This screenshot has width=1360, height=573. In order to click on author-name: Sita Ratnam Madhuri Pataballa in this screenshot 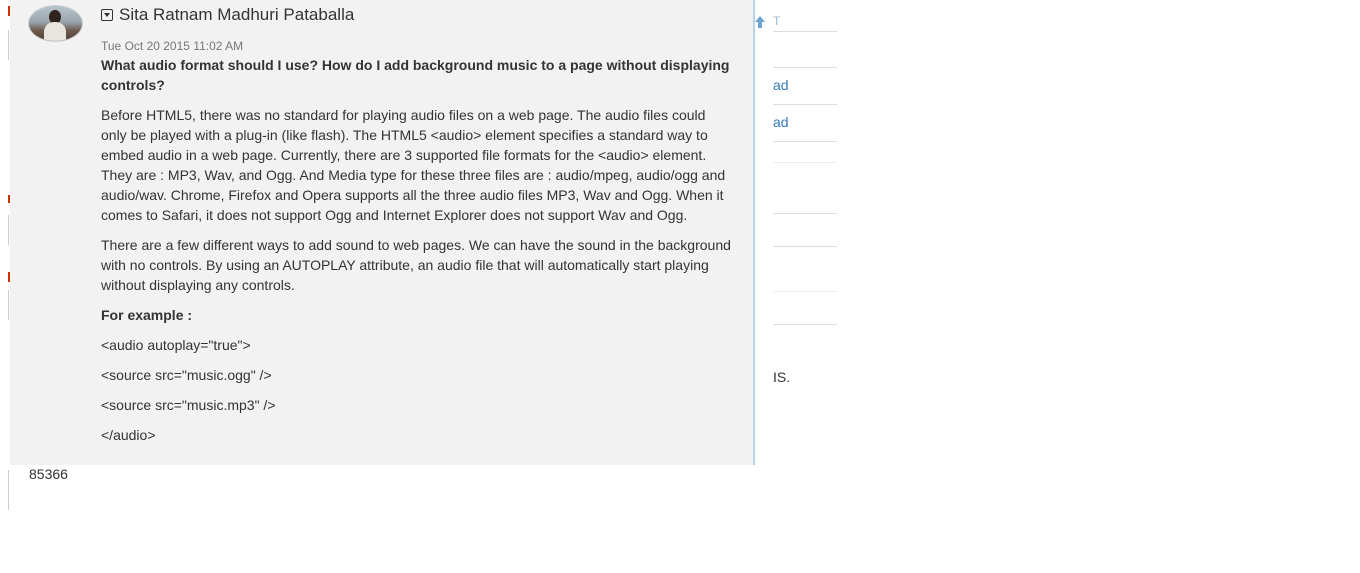, I will do `click(236, 15)`.